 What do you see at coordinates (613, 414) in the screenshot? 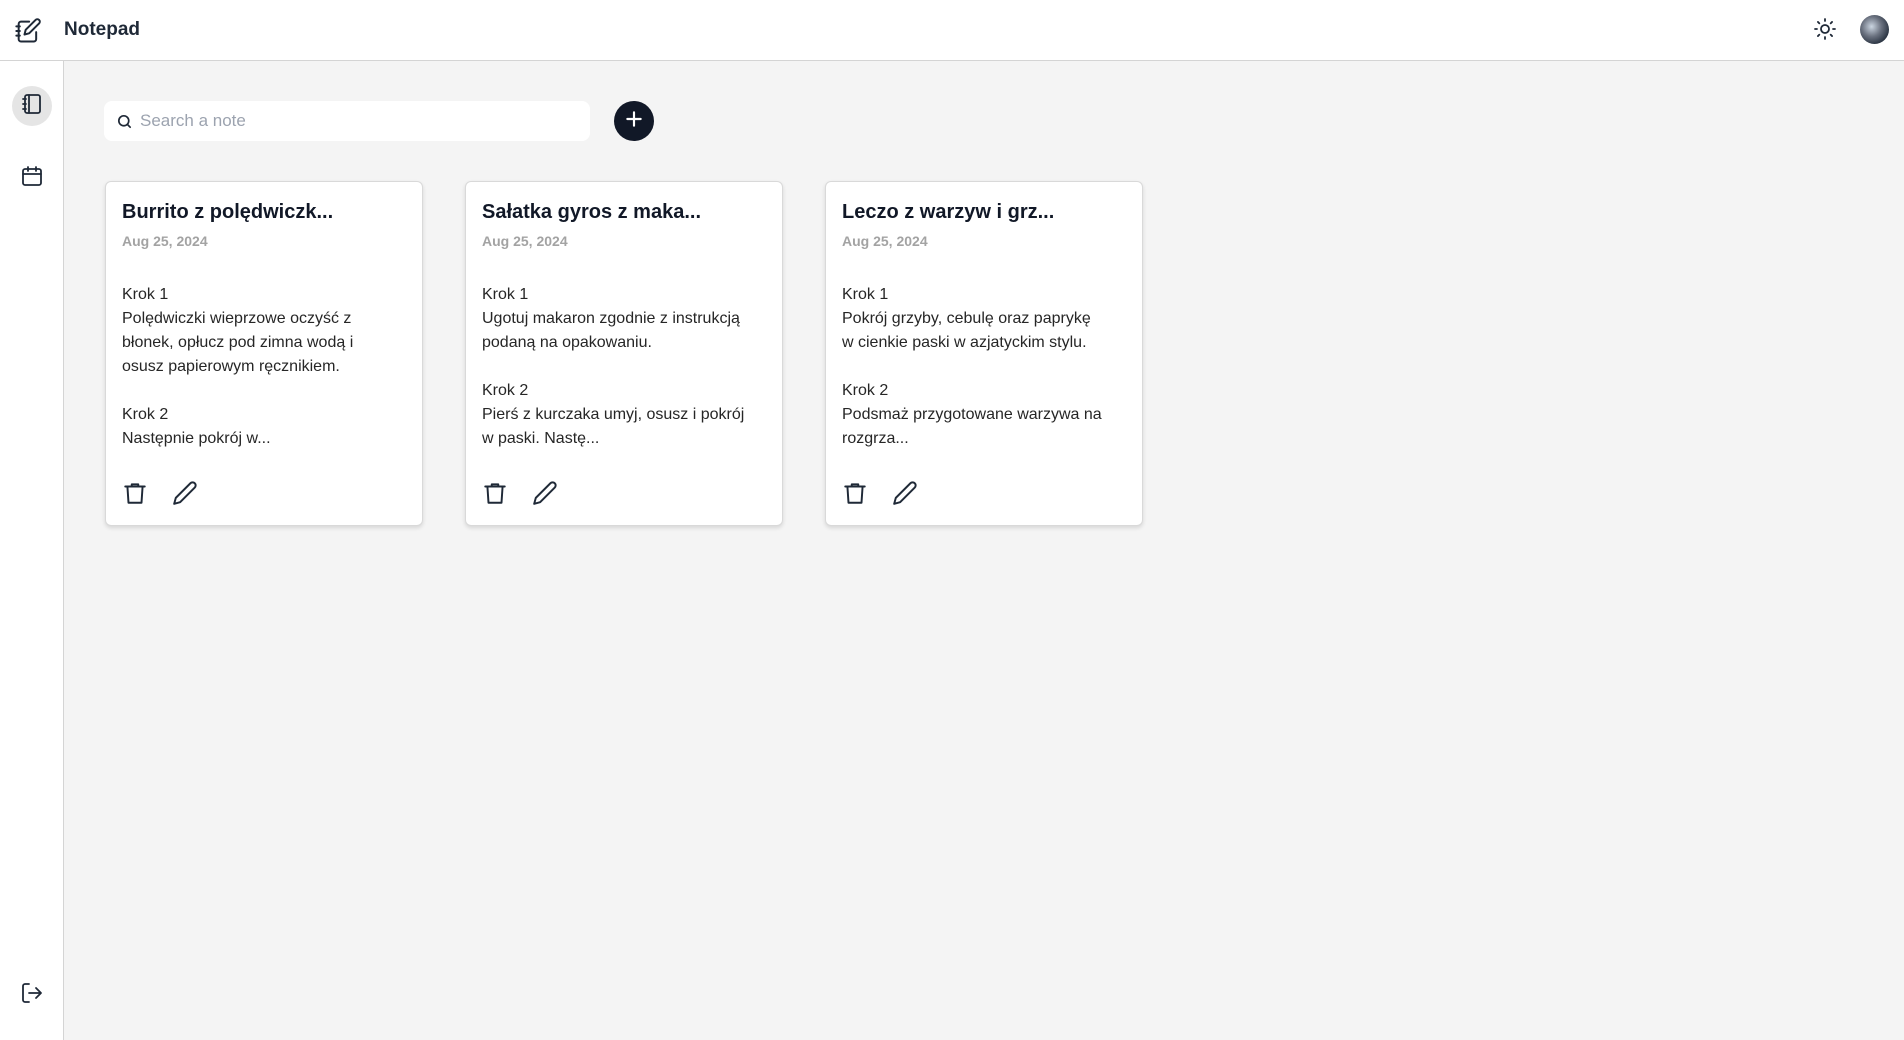
I see `note-line: Pierś z kurczaka umyj, osusz i pokrój` at bounding box center [613, 414].